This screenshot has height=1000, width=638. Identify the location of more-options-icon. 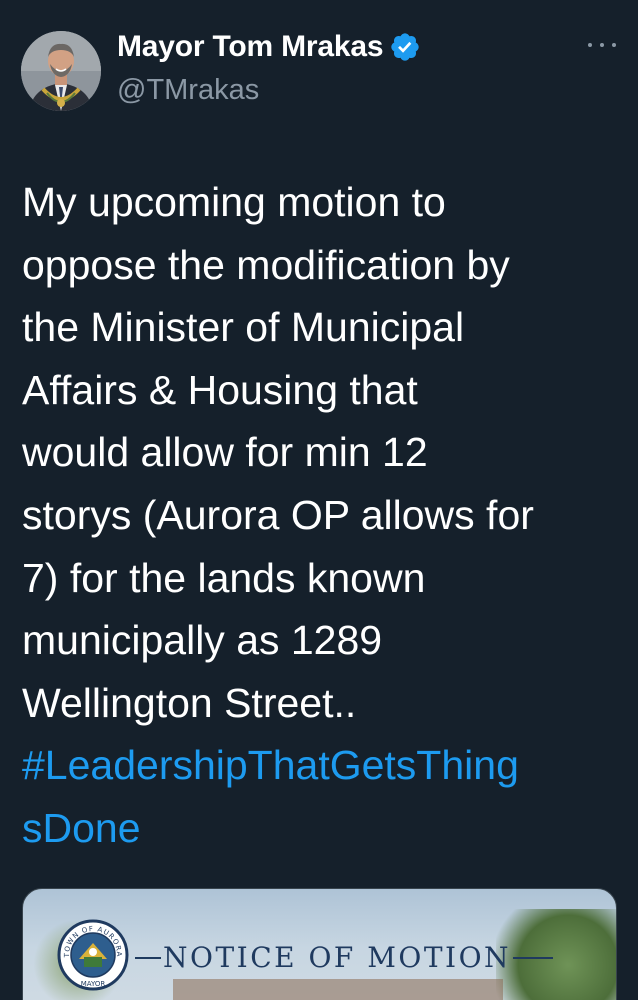
(602, 45).